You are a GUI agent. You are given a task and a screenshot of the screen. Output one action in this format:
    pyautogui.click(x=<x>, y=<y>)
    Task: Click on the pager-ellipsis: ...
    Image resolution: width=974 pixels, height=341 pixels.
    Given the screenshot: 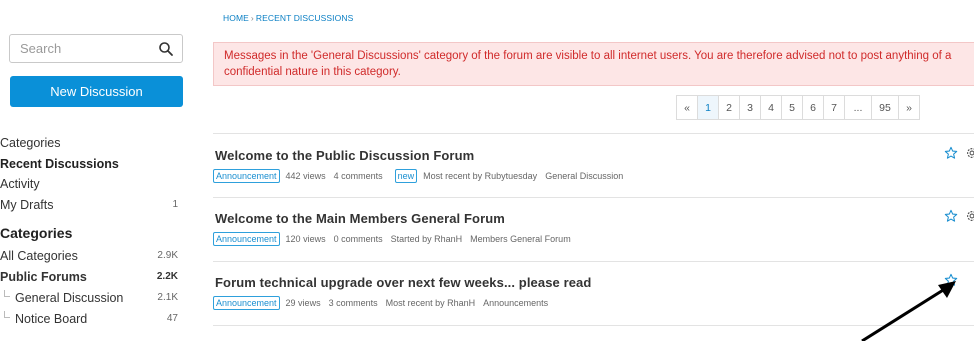 What is the action you would take?
    pyautogui.click(x=858, y=107)
    